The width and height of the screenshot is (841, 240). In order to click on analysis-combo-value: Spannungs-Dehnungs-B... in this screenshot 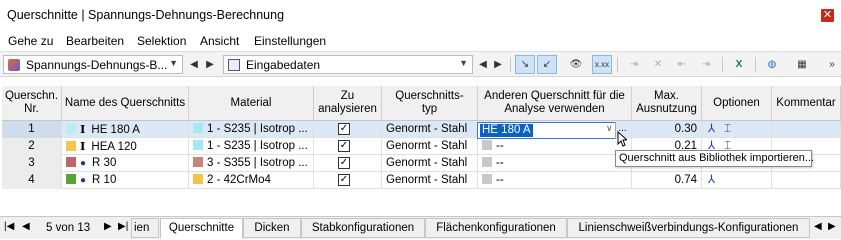, I will do `click(97, 65)`.